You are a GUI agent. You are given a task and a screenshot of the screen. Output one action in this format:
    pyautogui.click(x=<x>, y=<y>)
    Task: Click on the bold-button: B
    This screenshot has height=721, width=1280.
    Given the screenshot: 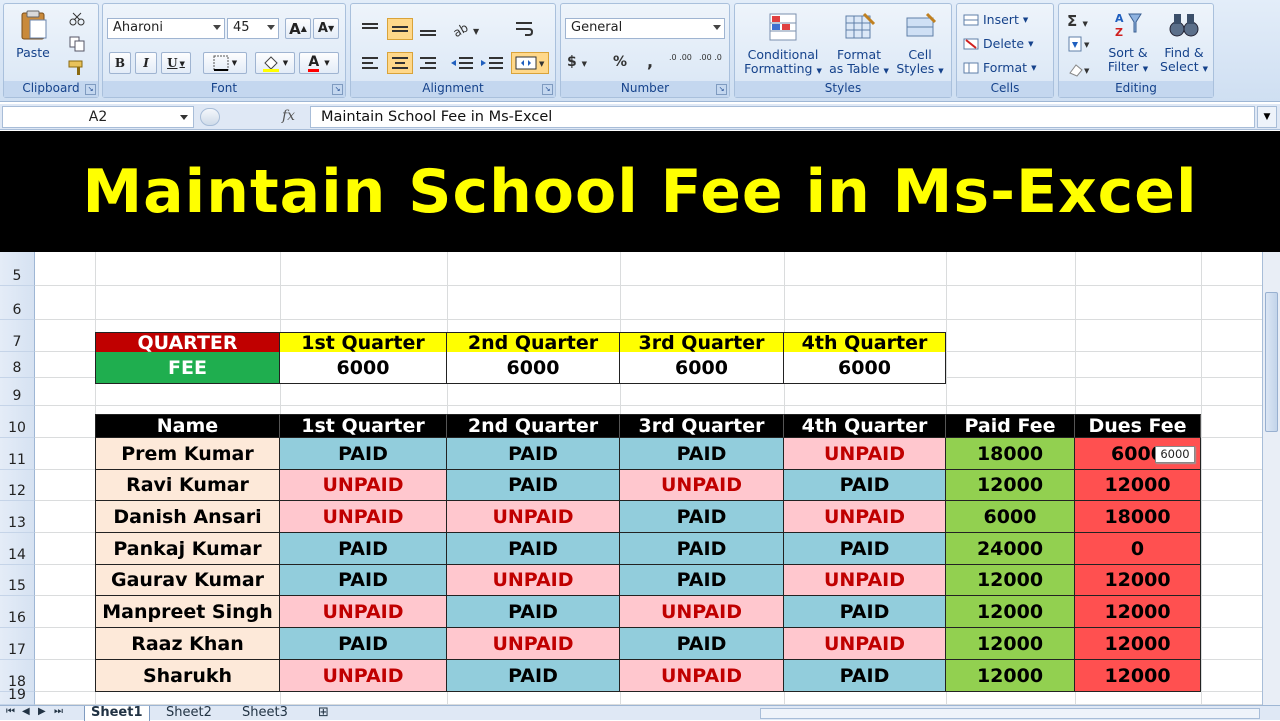 What is the action you would take?
    pyautogui.click(x=120, y=63)
    